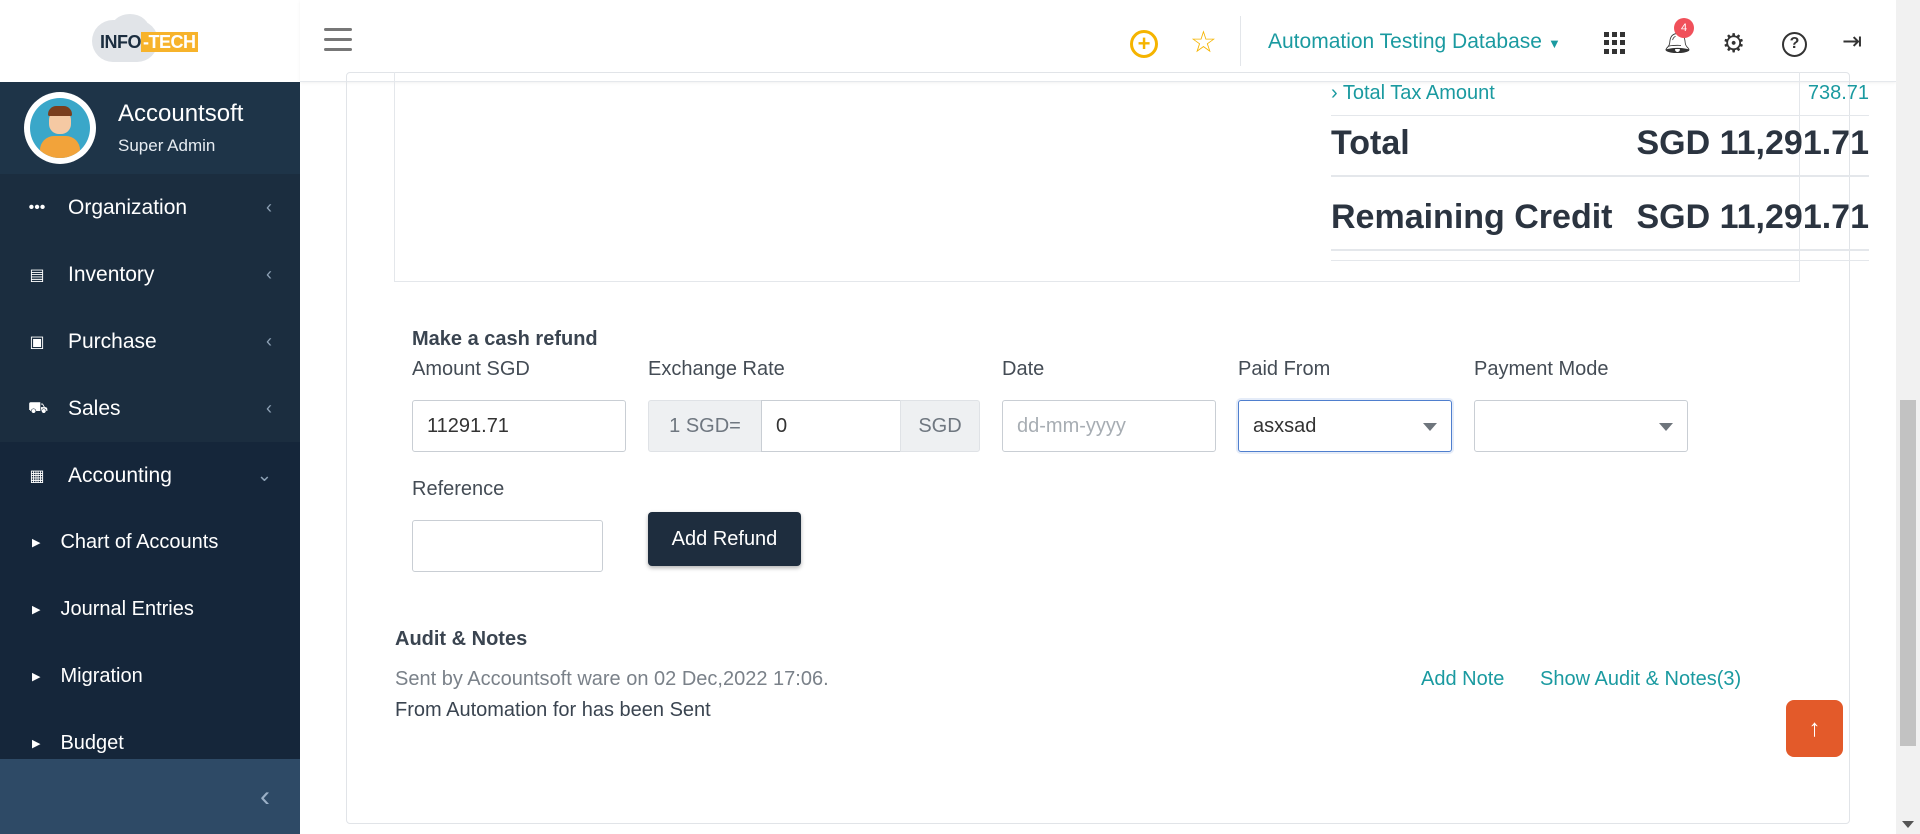 The height and width of the screenshot is (834, 1920). Describe the element at coordinates (1472, 217) in the screenshot. I see `remaining-credit-label: Remaining Credit` at that location.